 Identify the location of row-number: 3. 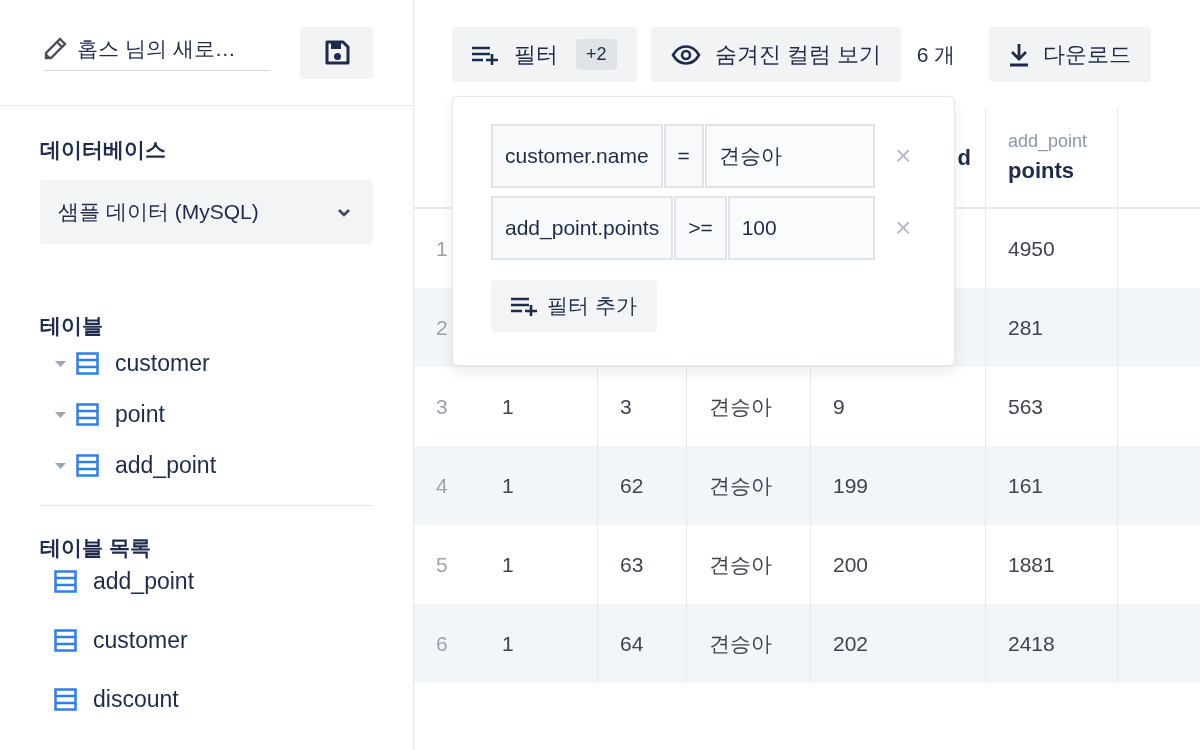
(442, 406).